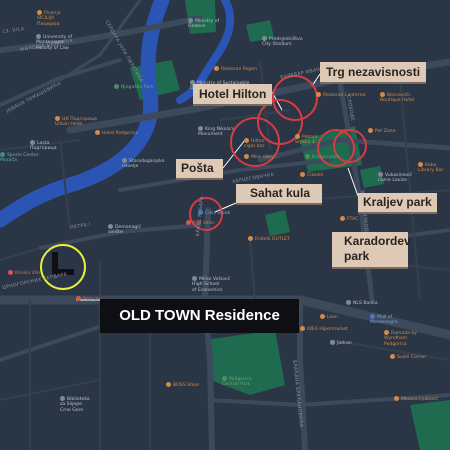  I want to click on callout-posta: Pošta, so click(199, 169).